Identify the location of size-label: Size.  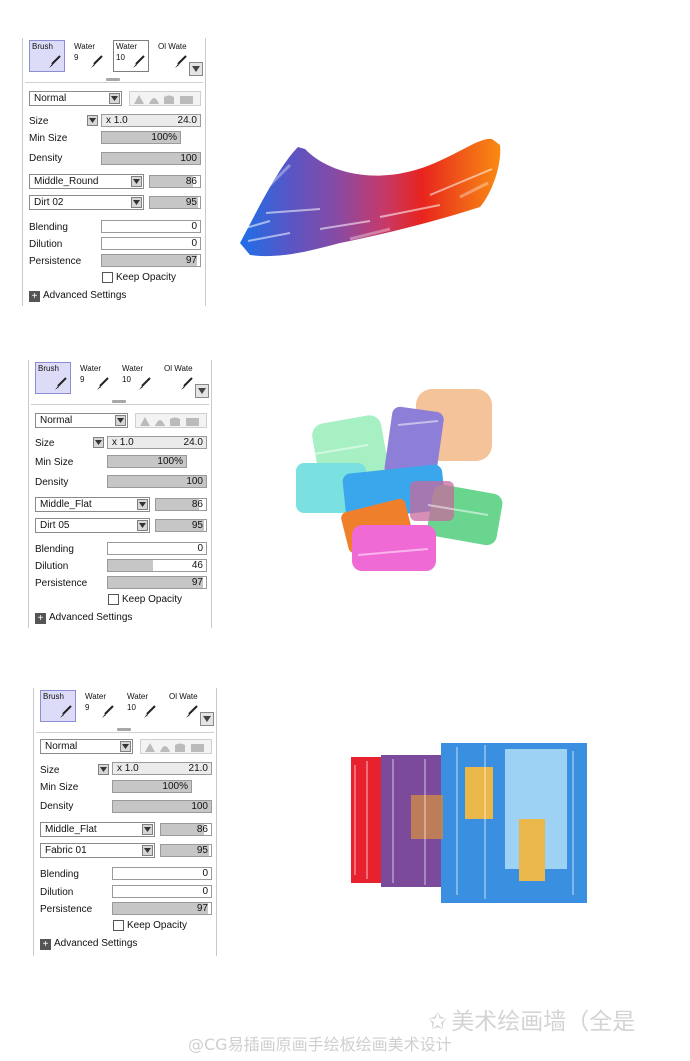
(45, 443).